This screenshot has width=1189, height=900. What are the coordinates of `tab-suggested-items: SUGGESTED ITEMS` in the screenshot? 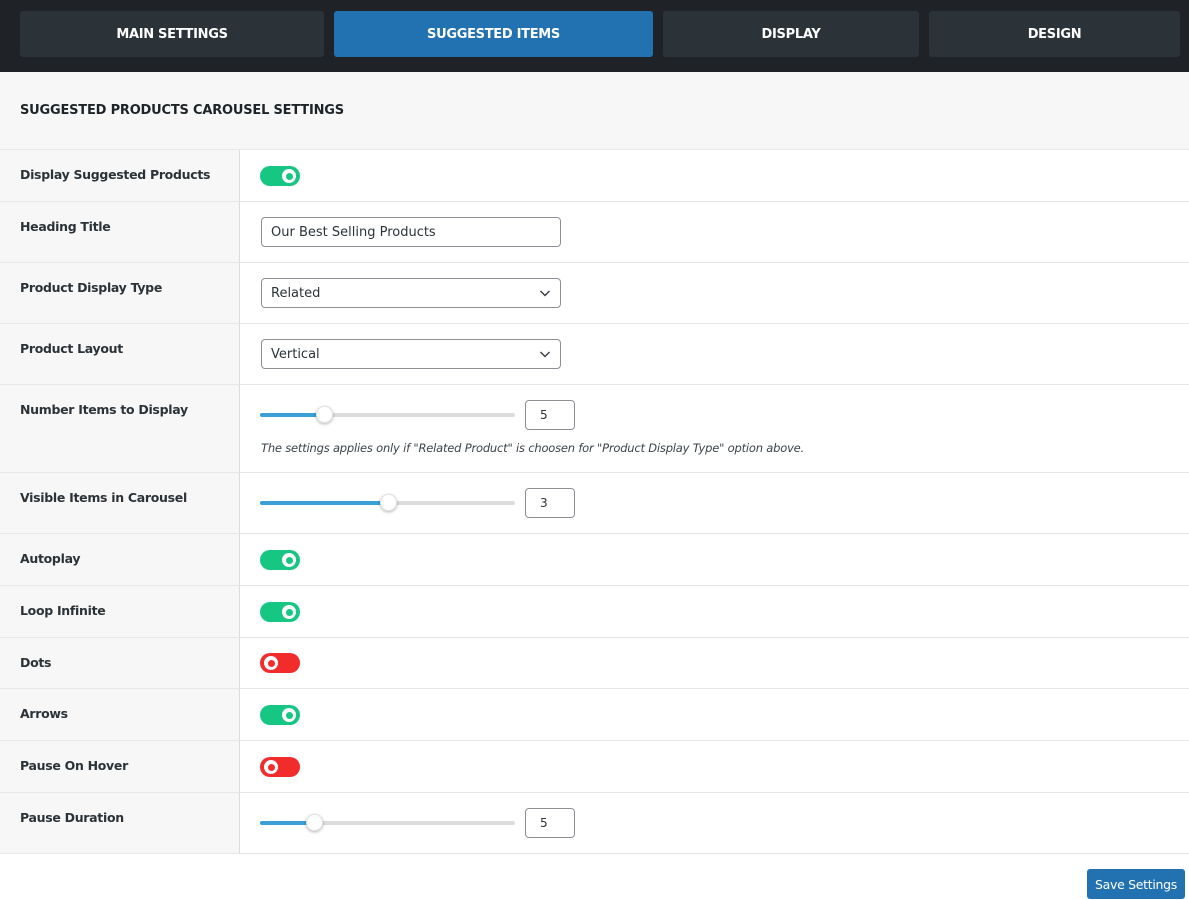 It's located at (493, 34).